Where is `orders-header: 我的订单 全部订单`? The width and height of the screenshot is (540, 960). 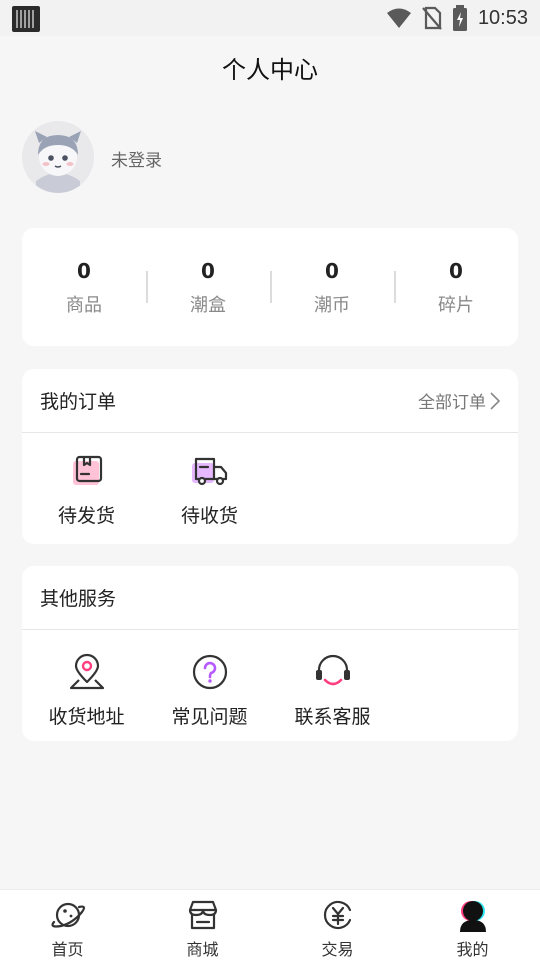
orders-header: 我的订单 全部订单 is located at coordinates (270, 401).